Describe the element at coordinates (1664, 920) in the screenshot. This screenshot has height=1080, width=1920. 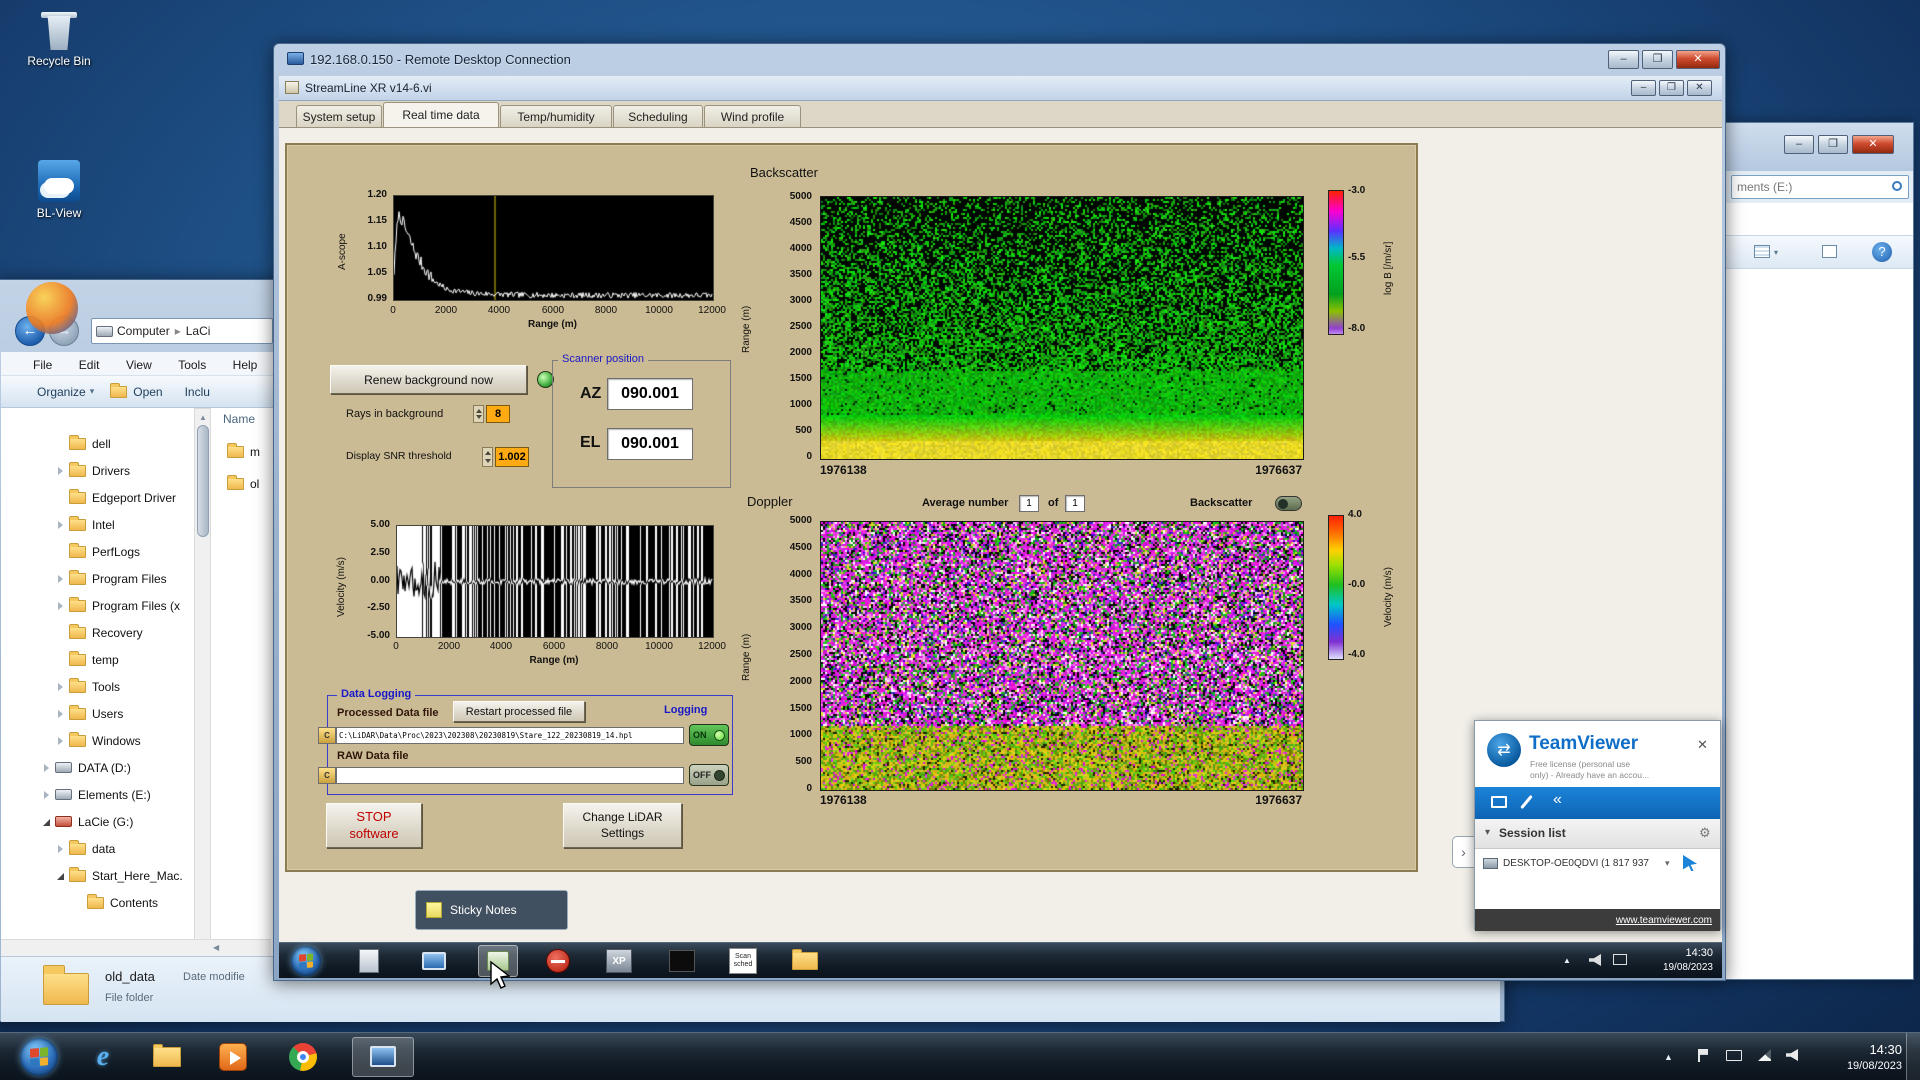
I see `teamviewer-link: www.teamviewer.com` at that location.